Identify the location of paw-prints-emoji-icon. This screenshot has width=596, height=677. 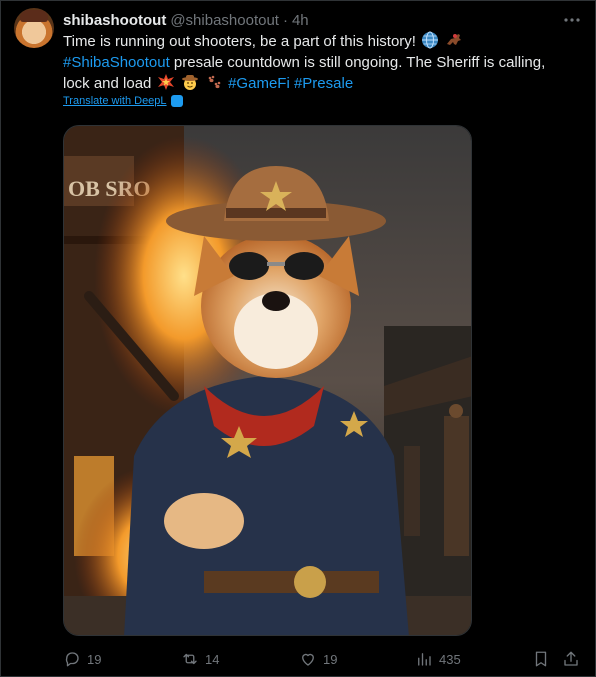
(214, 82).